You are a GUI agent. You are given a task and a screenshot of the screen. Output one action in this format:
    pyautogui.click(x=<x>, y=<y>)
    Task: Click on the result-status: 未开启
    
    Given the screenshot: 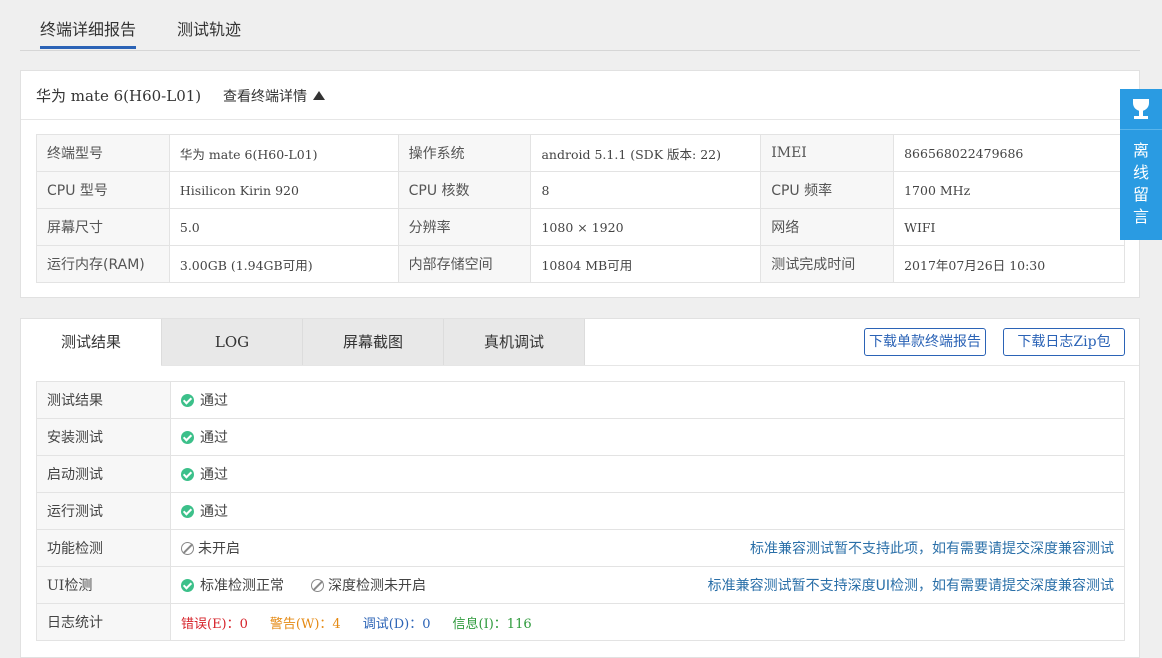 What is the action you would take?
    pyautogui.click(x=219, y=549)
    